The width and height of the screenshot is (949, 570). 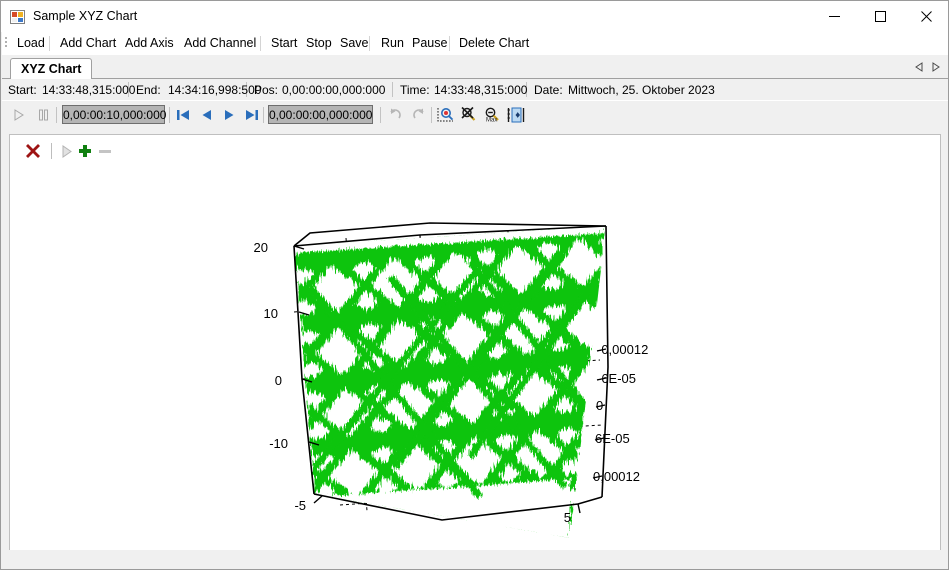 I want to click on menu-item-stop: Stop, so click(x=319, y=43).